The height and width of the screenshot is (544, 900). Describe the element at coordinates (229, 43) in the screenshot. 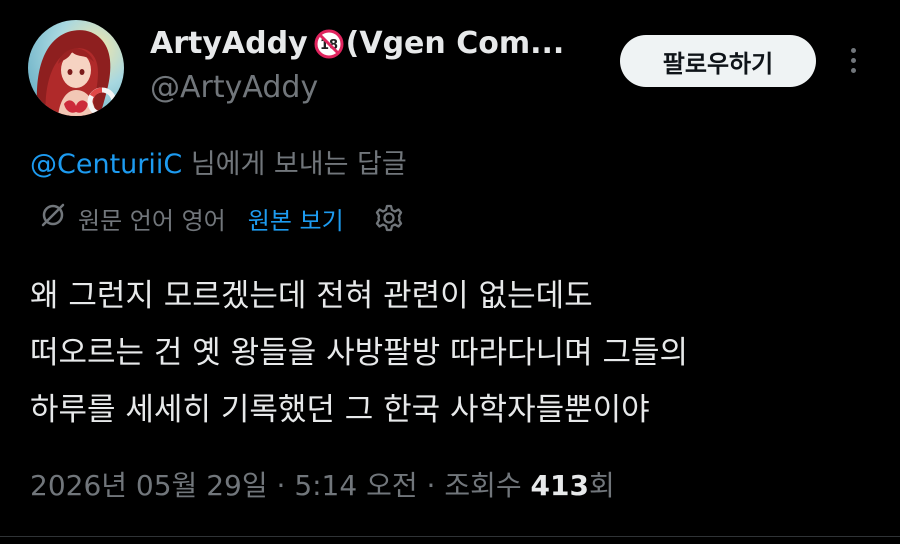

I see `author-name-text: ArtyAddy` at that location.